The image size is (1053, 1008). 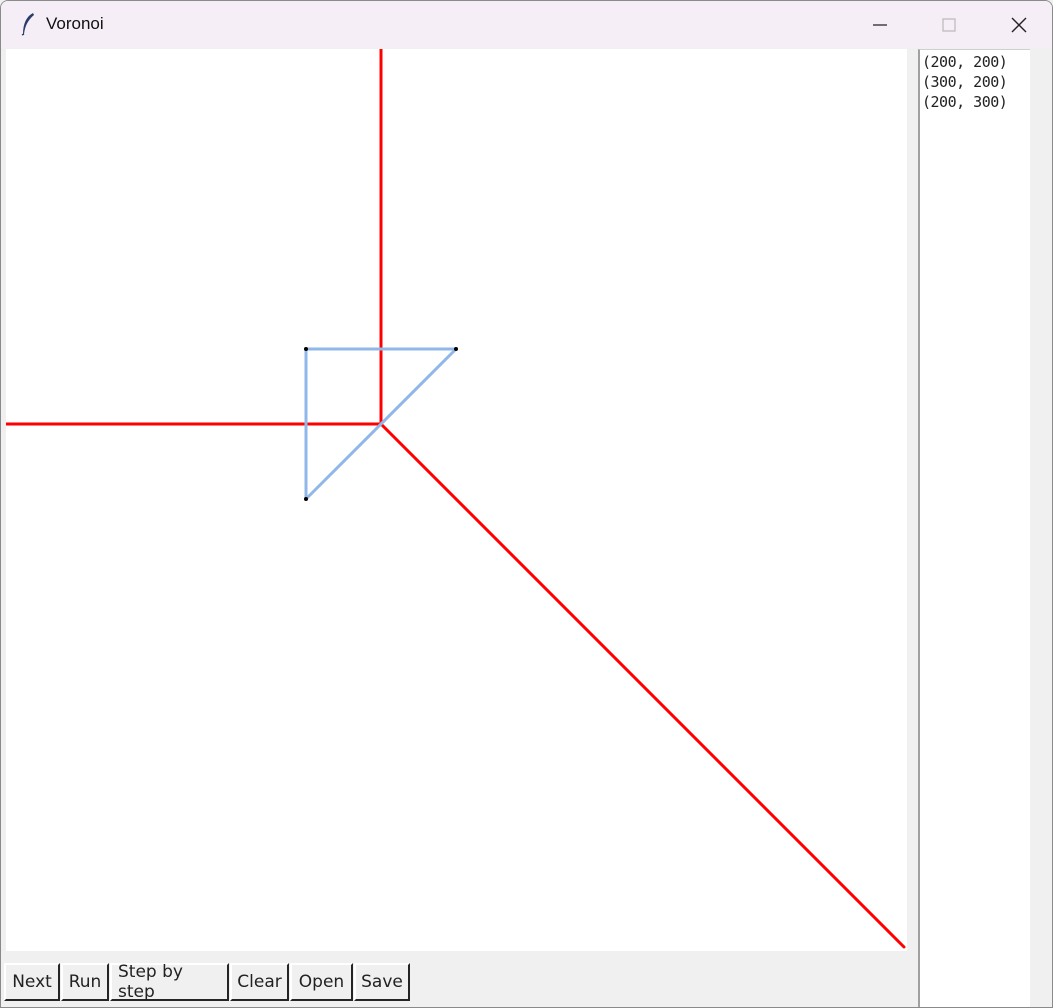 What do you see at coordinates (75, 23) in the screenshot?
I see `window-title: Voronoi` at bounding box center [75, 23].